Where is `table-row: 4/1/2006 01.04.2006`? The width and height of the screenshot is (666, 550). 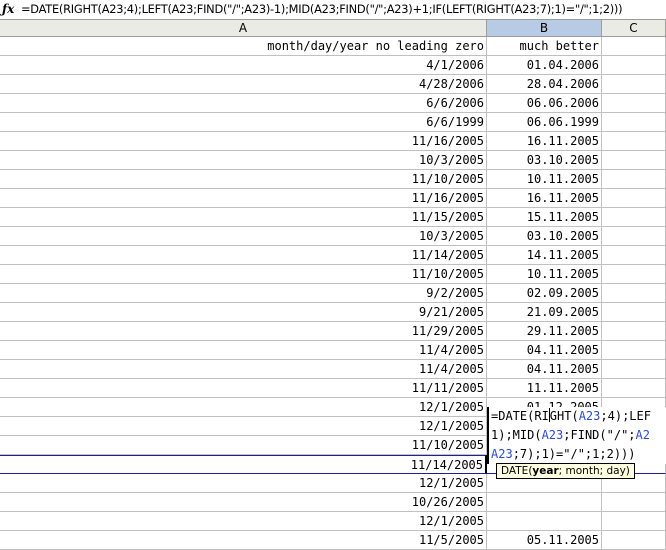 table-row: 4/1/2006 01.04.2006 is located at coordinates (333, 65).